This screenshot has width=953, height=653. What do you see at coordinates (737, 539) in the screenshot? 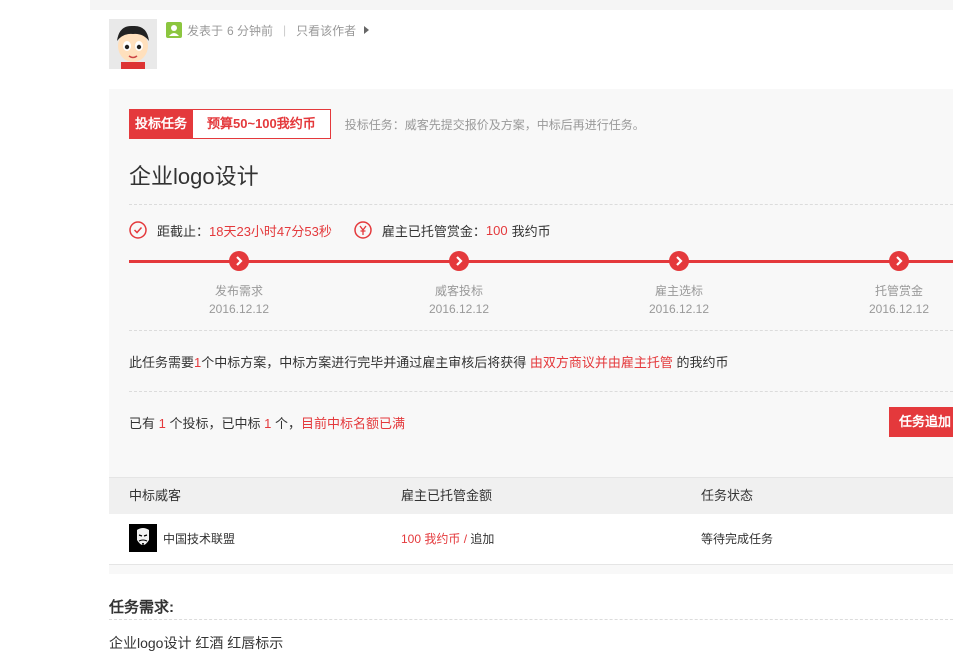
I see `task-status: 等待完成任务` at bounding box center [737, 539].